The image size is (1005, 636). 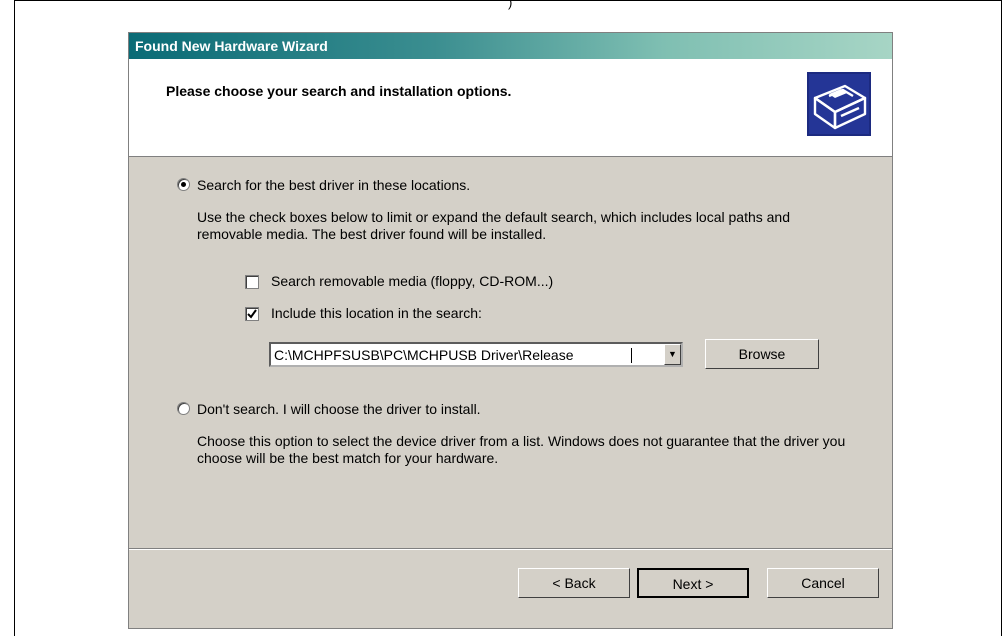 I want to click on search-option-radio, so click(x=183, y=184).